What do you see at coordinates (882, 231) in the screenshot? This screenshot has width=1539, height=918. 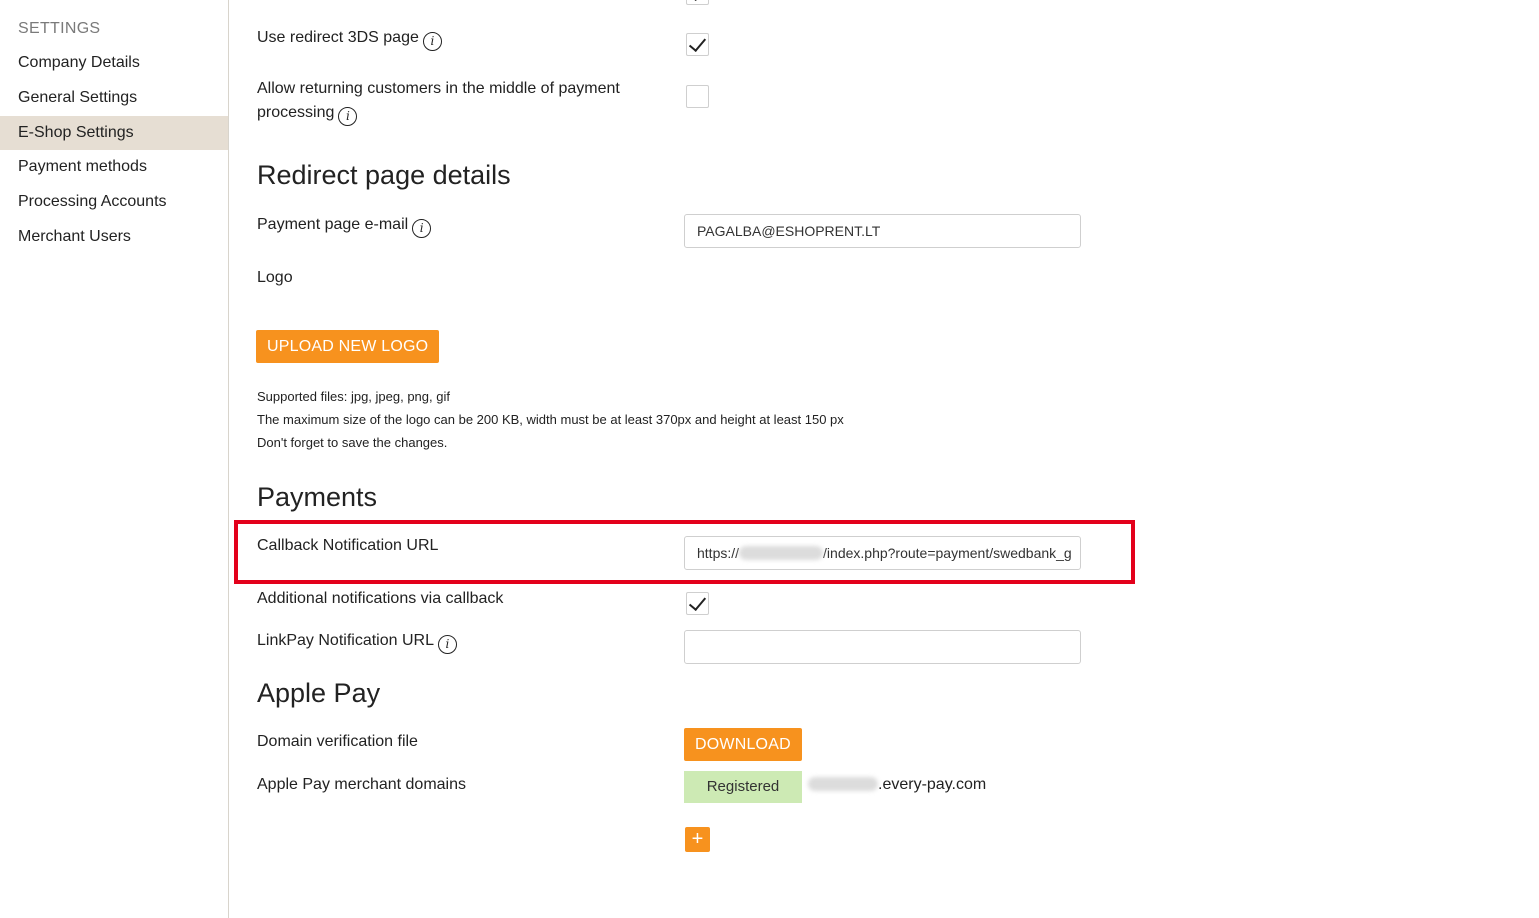 I see `payment-email-input: PAGALBA@ESHOPRENT.LT` at bounding box center [882, 231].